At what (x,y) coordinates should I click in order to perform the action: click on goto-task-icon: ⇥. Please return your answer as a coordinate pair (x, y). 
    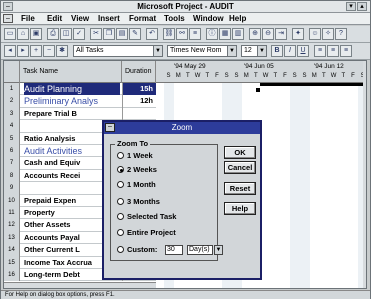
    Looking at the image, I should click on (281, 34).